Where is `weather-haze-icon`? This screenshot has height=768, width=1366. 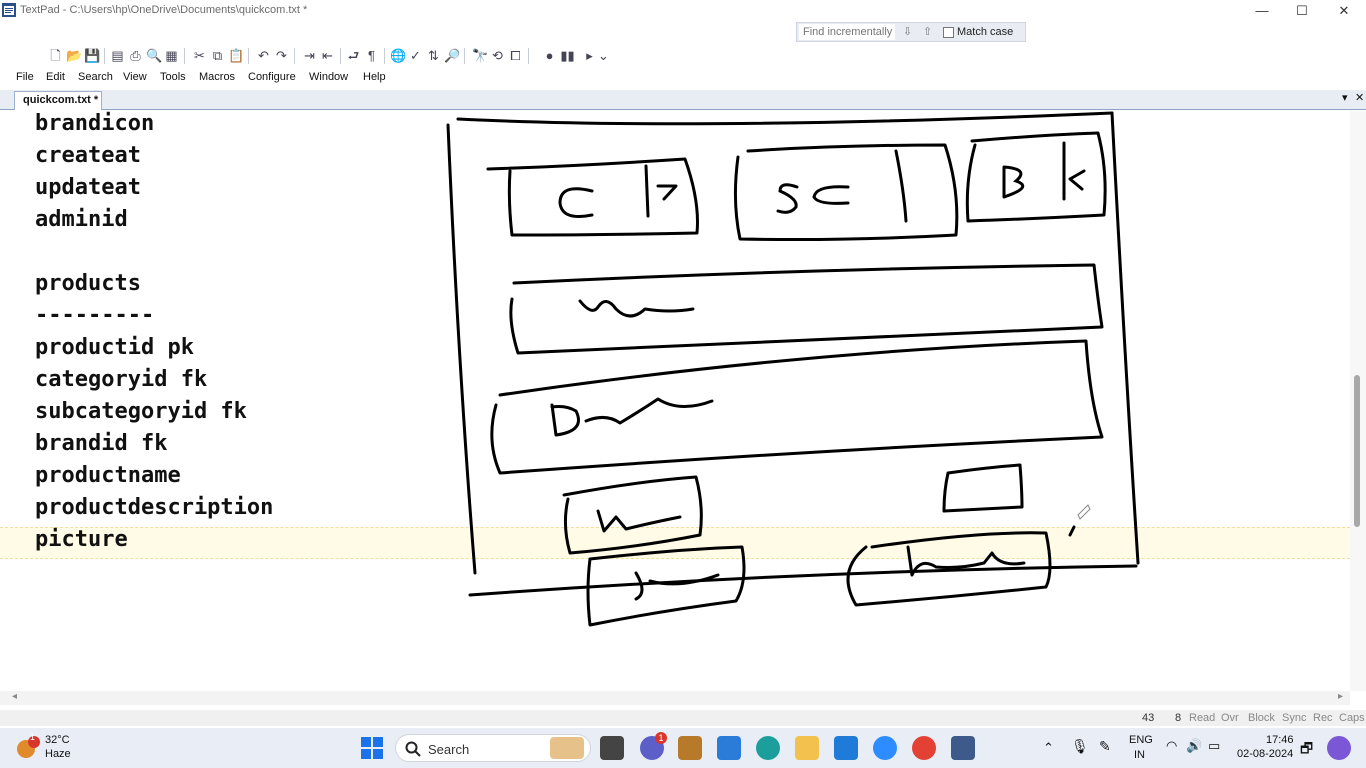 weather-haze-icon is located at coordinates (28, 747).